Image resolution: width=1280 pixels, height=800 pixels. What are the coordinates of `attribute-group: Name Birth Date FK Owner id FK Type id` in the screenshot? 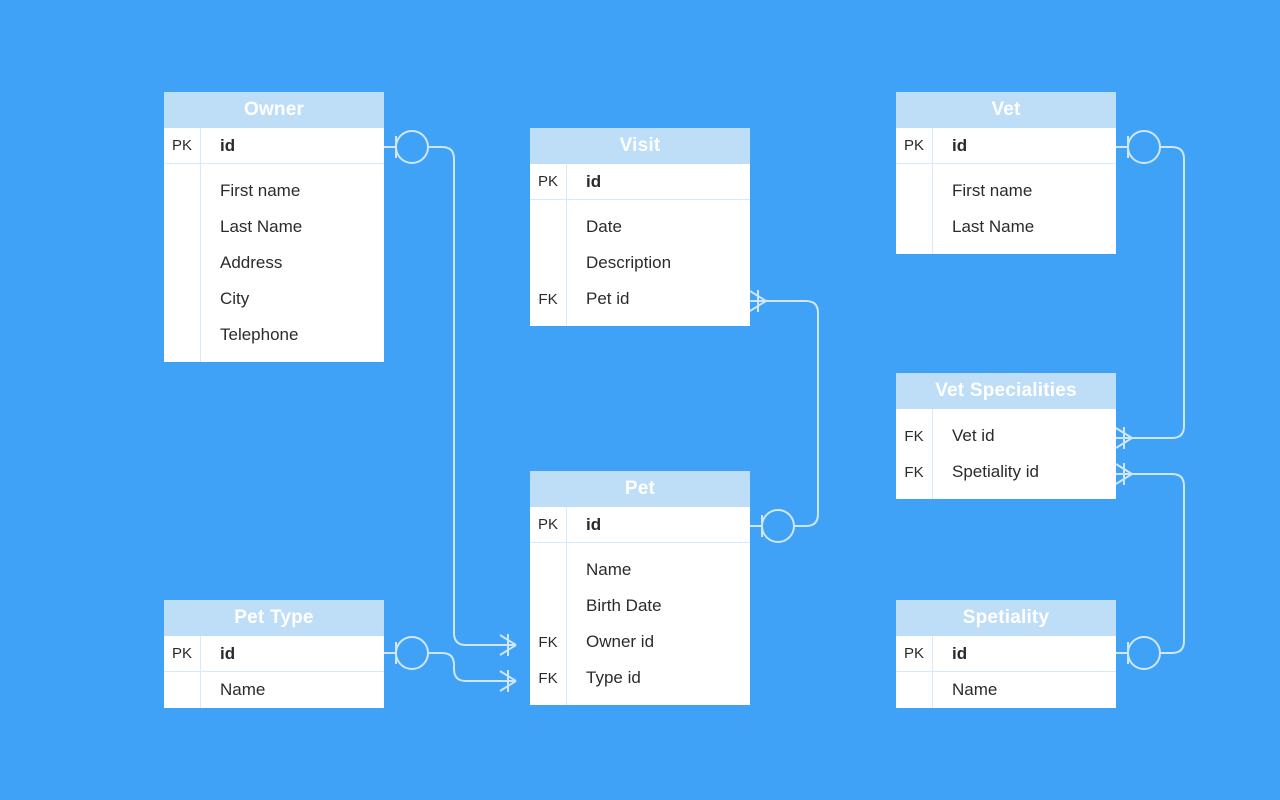 It's located at (640, 624).